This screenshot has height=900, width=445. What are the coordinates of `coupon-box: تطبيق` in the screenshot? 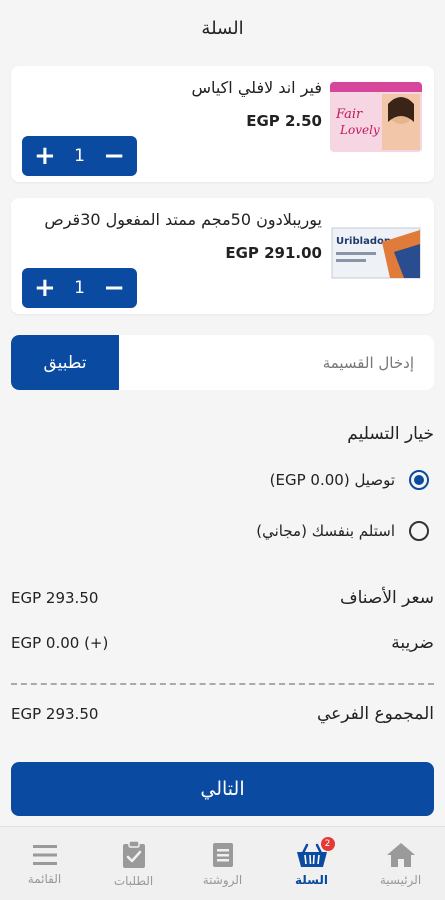 It's located at (222, 362).